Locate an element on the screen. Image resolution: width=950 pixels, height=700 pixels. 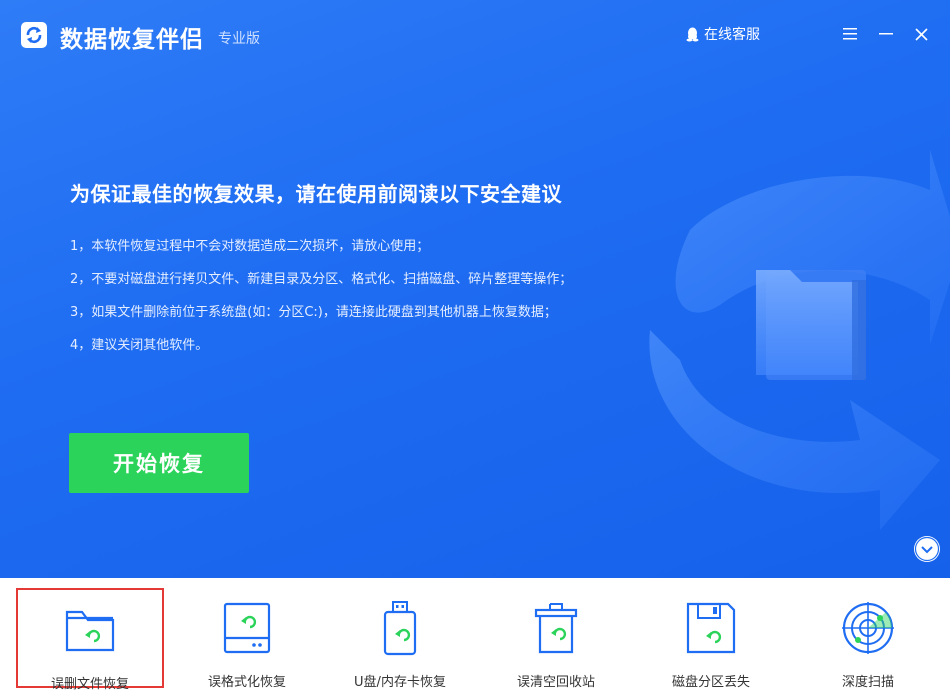
drive-recover-icon is located at coordinates (247, 628).